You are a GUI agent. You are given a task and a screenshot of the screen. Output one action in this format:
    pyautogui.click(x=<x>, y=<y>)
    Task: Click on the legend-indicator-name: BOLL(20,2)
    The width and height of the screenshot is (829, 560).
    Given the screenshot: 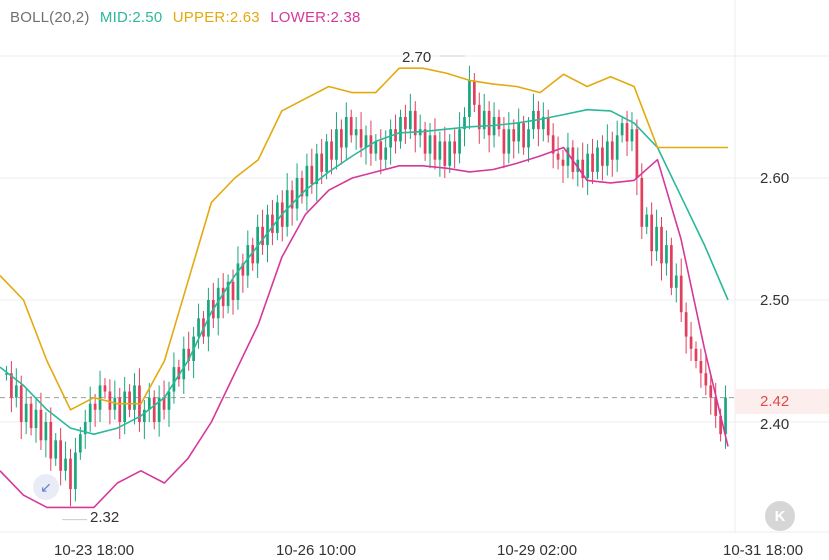 What is the action you would take?
    pyautogui.click(x=50, y=17)
    